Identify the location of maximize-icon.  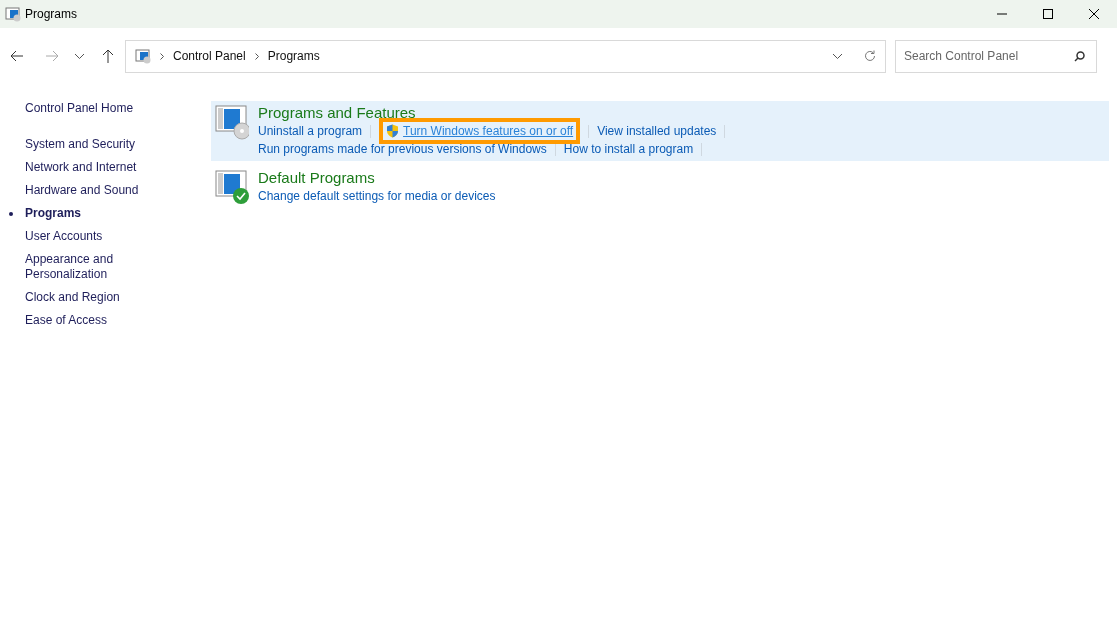
(1048, 14).